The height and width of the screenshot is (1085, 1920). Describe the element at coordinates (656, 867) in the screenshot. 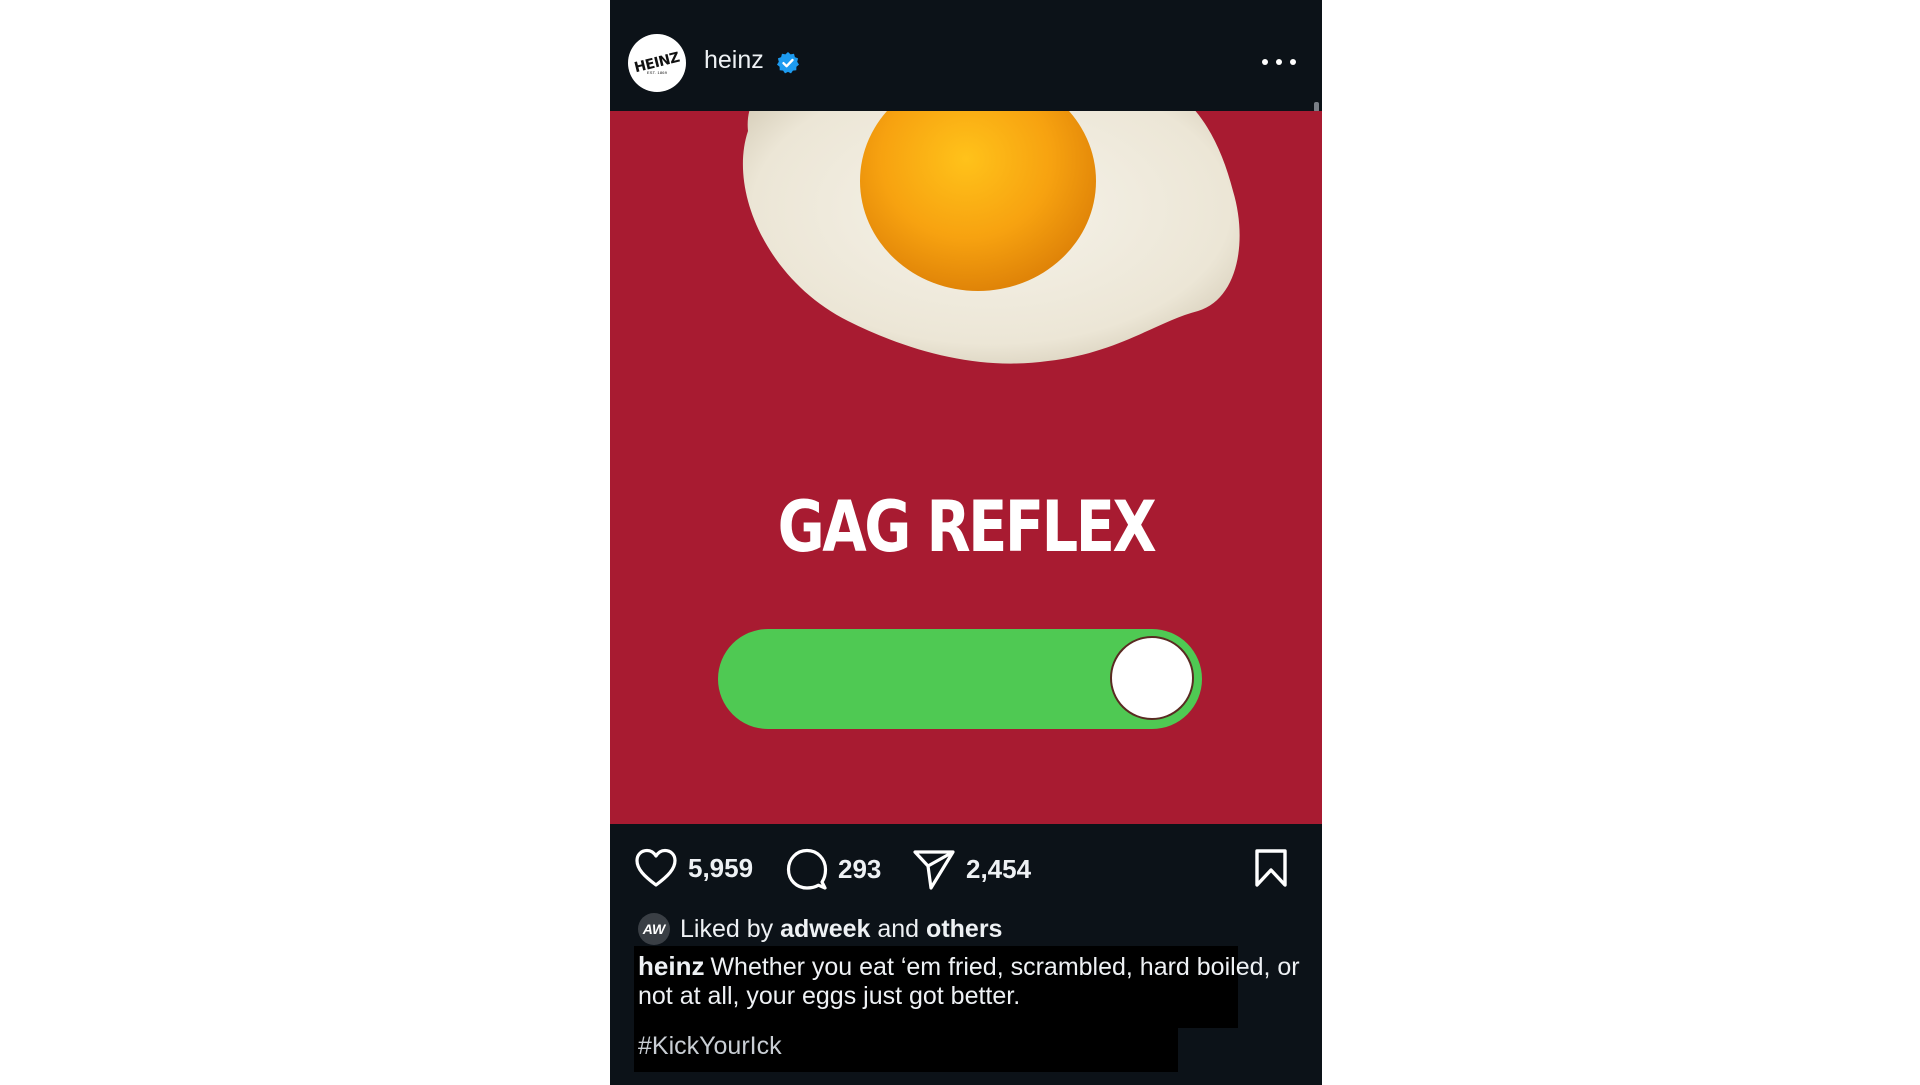

I see `heart-icon` at that location.